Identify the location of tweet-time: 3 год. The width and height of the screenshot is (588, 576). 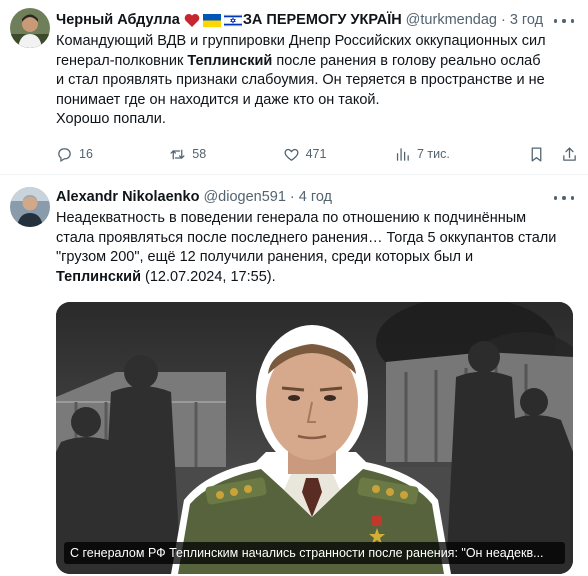
(526, 20).